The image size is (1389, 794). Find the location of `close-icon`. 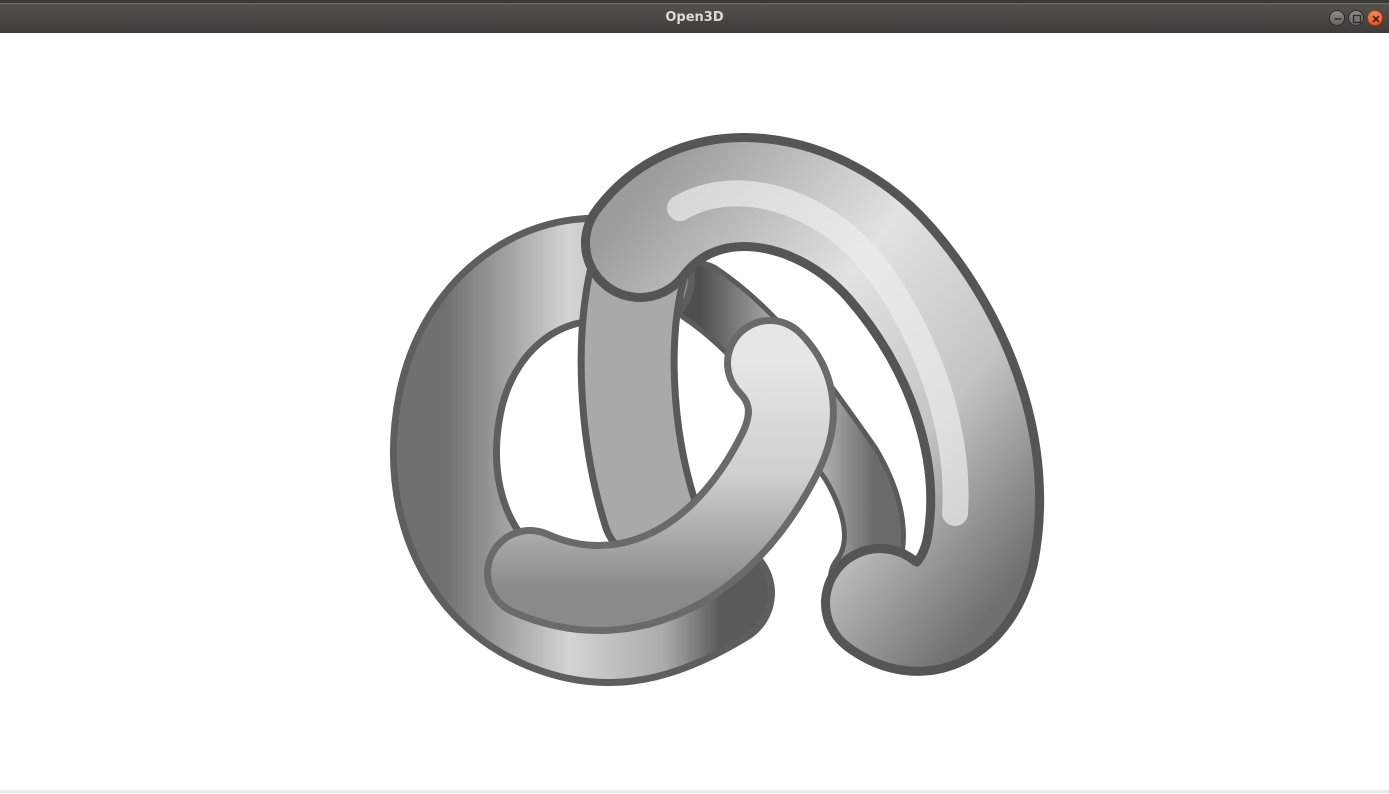

close-icon is located at coordinates (1376, 19).